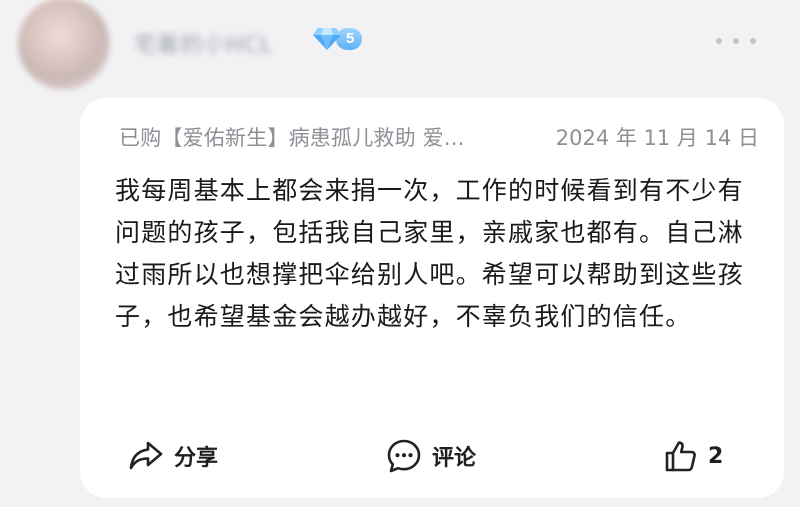 The image size is (800, 507). I want to click on more-dots-icon, so click(736, 41).